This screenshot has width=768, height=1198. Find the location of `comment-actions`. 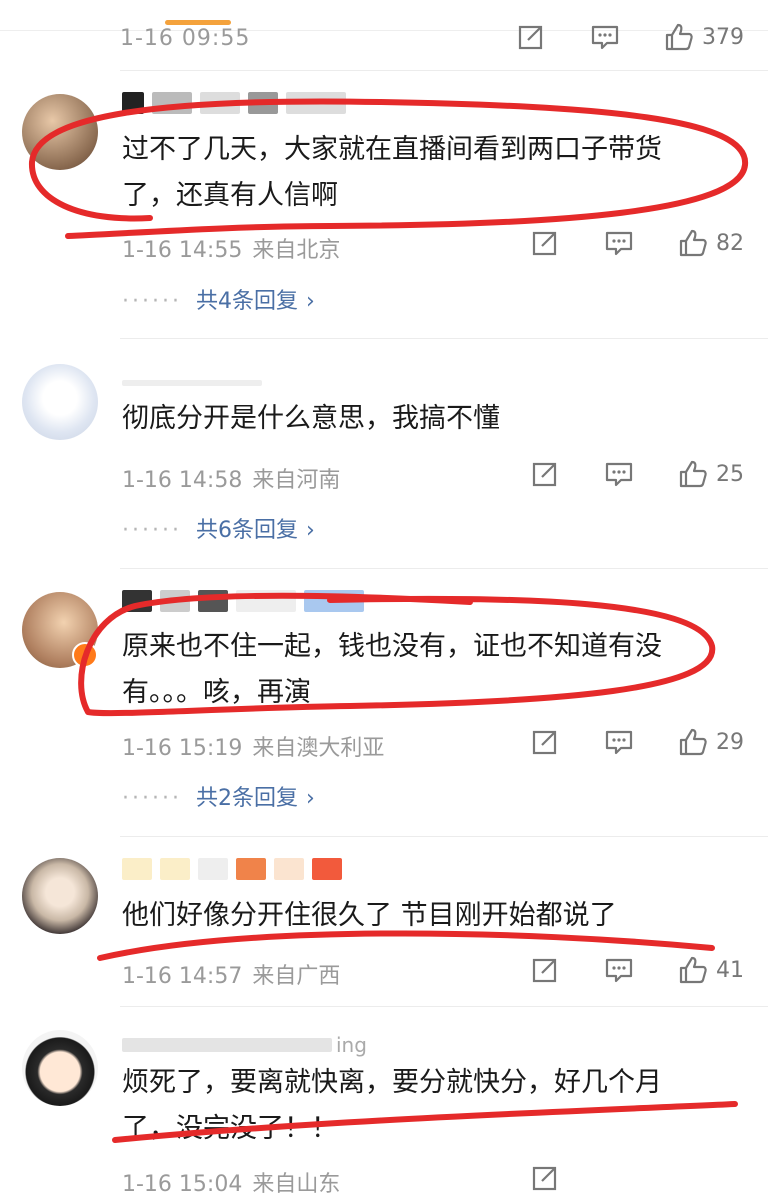

comment-actions is located at coordinates (545, 1178).